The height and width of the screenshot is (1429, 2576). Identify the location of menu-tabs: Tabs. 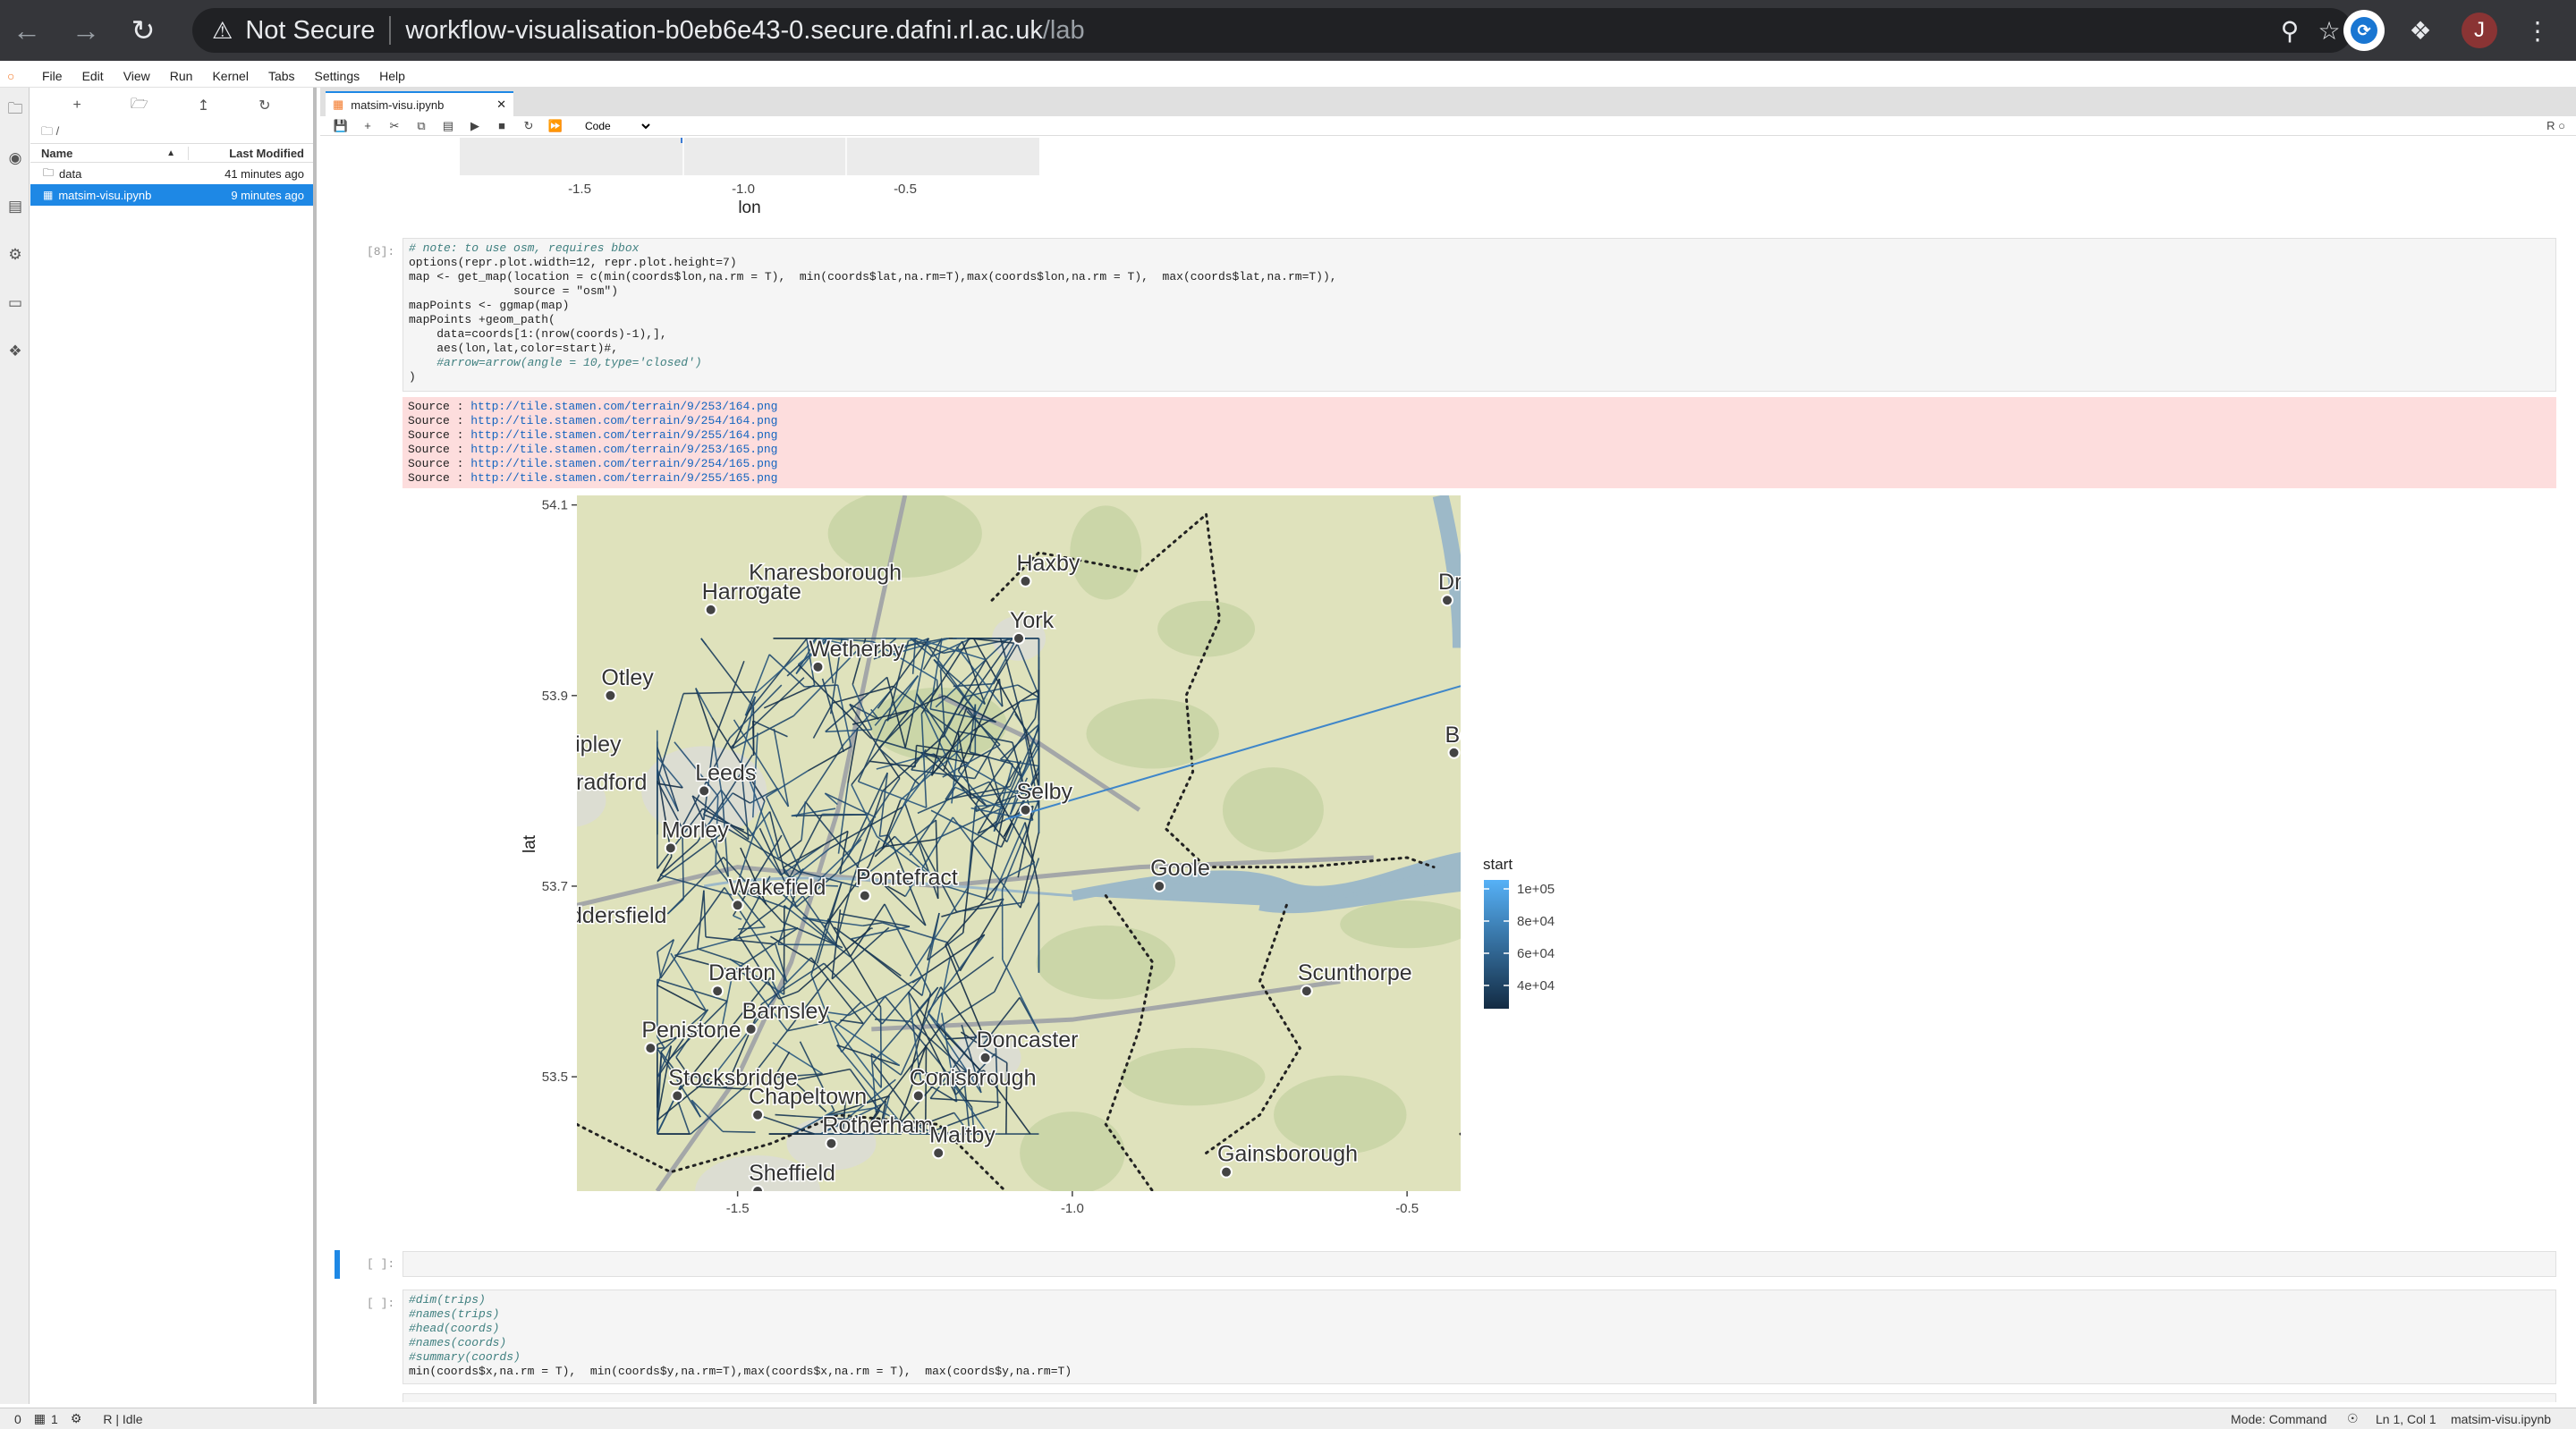
(281, 76).